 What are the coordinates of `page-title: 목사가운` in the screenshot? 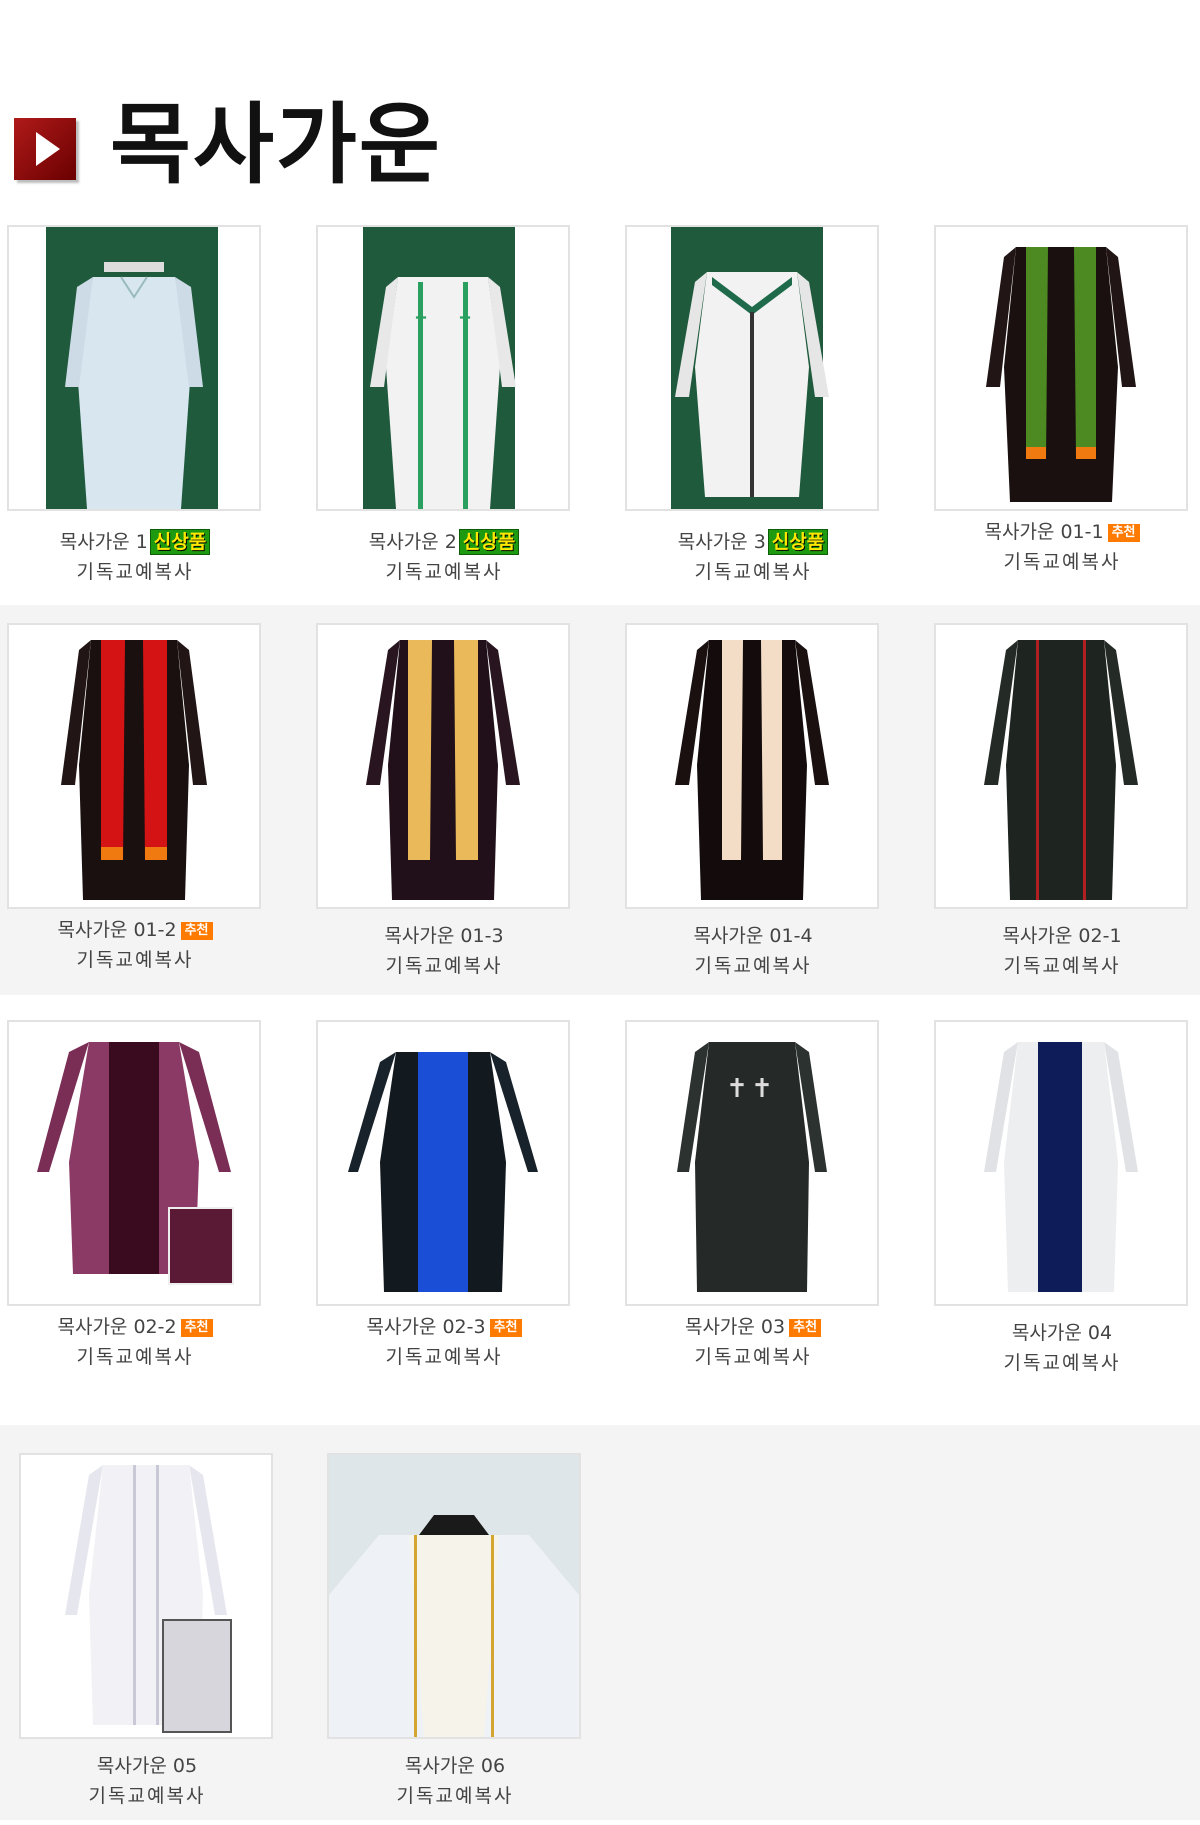 It's located at (276, 144).